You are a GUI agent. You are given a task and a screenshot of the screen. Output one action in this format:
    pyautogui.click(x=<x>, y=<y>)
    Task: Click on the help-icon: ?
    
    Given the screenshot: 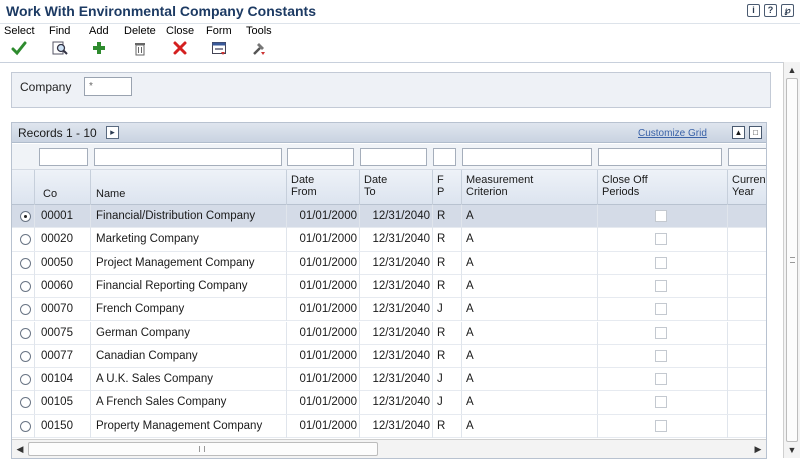 What is the action you would take?
    pyautogui.click(x=770, y=10)
    